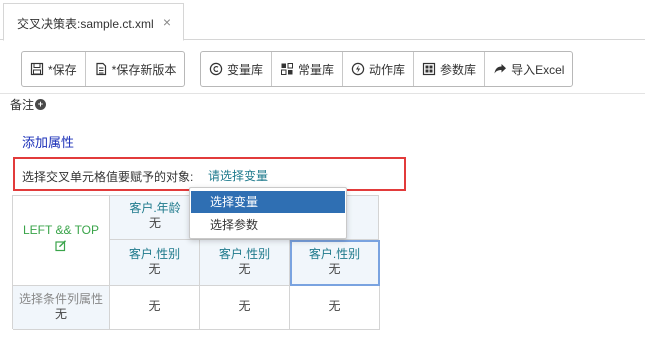 Image resolution: width=645 pixels, height=339 pixels. Describe the element at coordinates (37, 69) in the screenshot. I see `floppy-disk-icon` at that location.